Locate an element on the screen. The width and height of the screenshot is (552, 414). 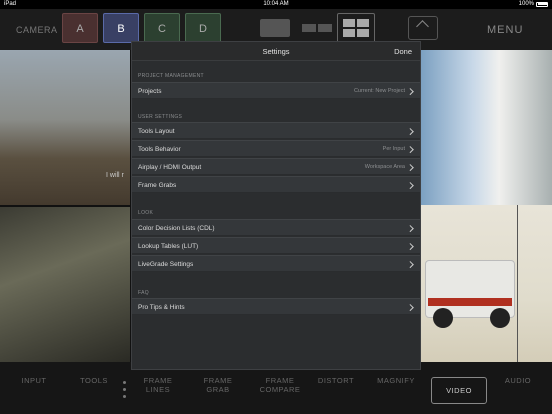
row-label: Color Decision Lists (CDL) is located at coordinates (176, 228).